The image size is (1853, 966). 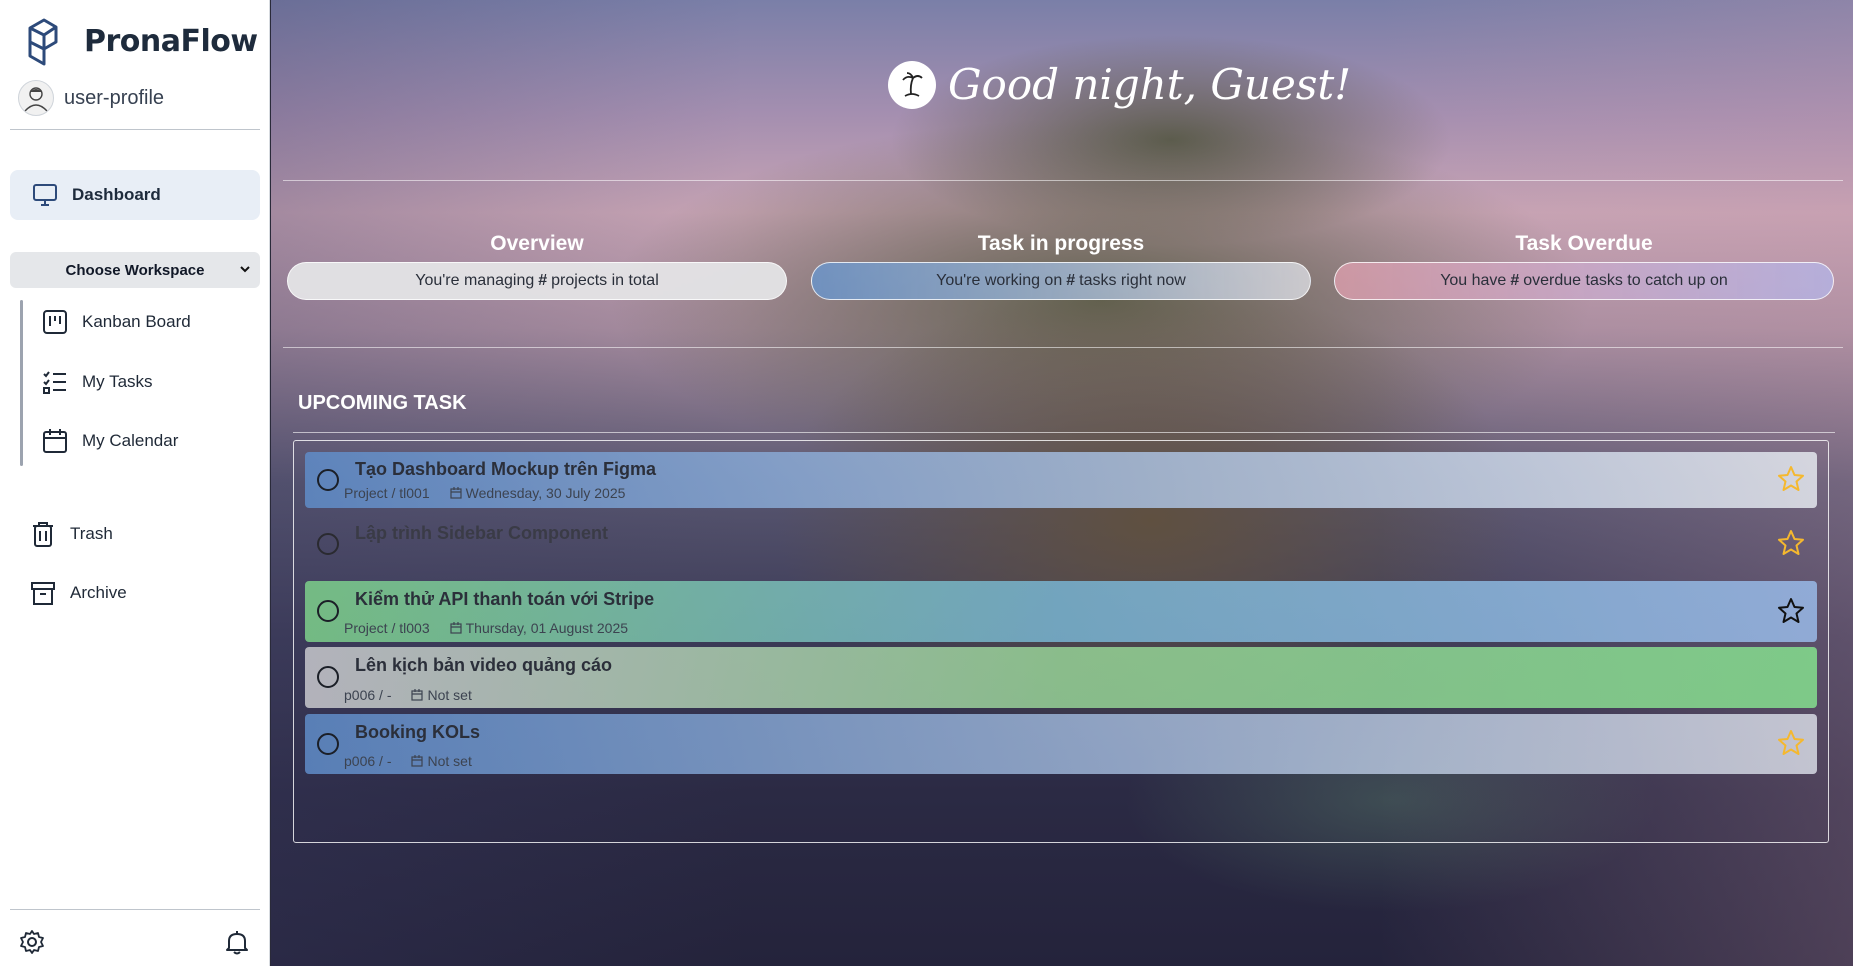 What do you see at coordinates (545, 493) in the screenshot?
I see `task-date: Wednesday, 30 July 2025` at bounding box center [545, 493].